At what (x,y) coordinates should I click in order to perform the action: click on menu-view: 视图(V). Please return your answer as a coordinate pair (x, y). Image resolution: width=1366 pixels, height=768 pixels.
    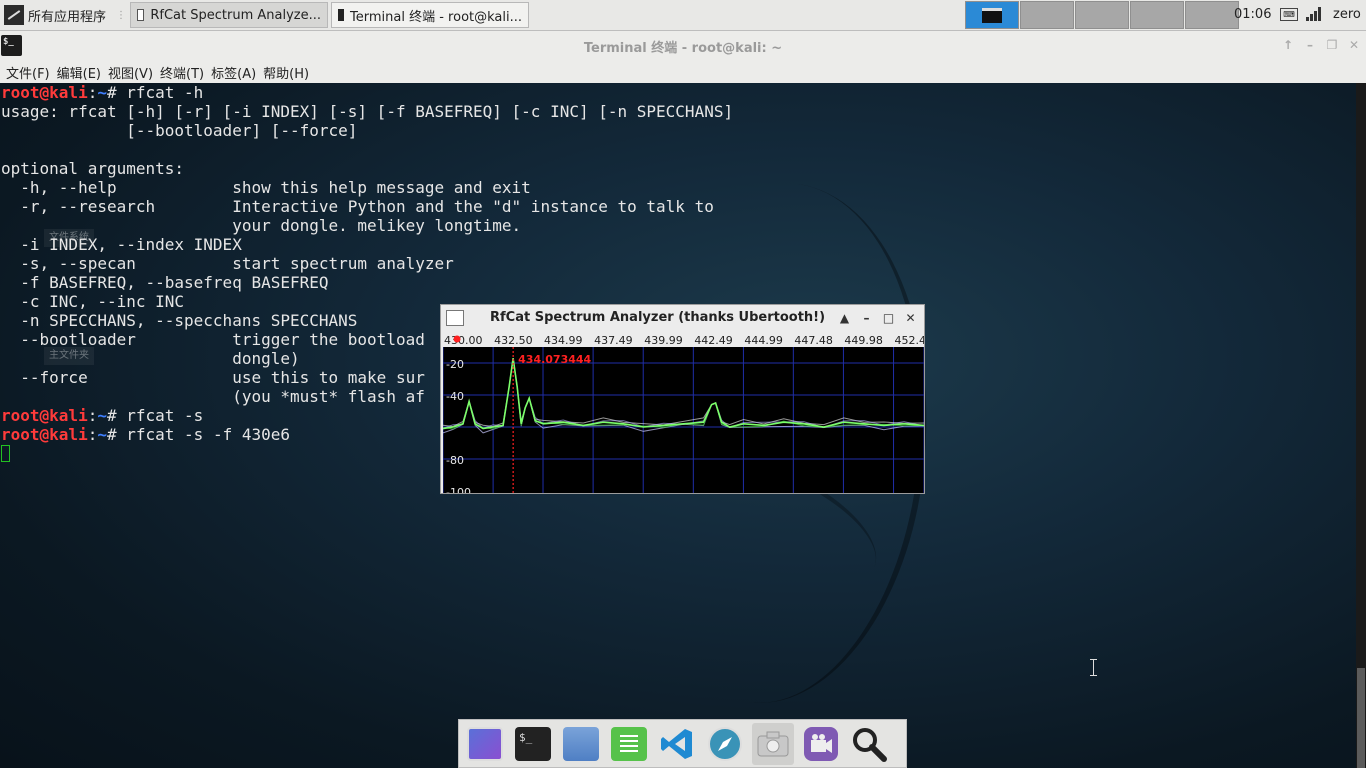
    Looking at the image, I should click on (130, 72).